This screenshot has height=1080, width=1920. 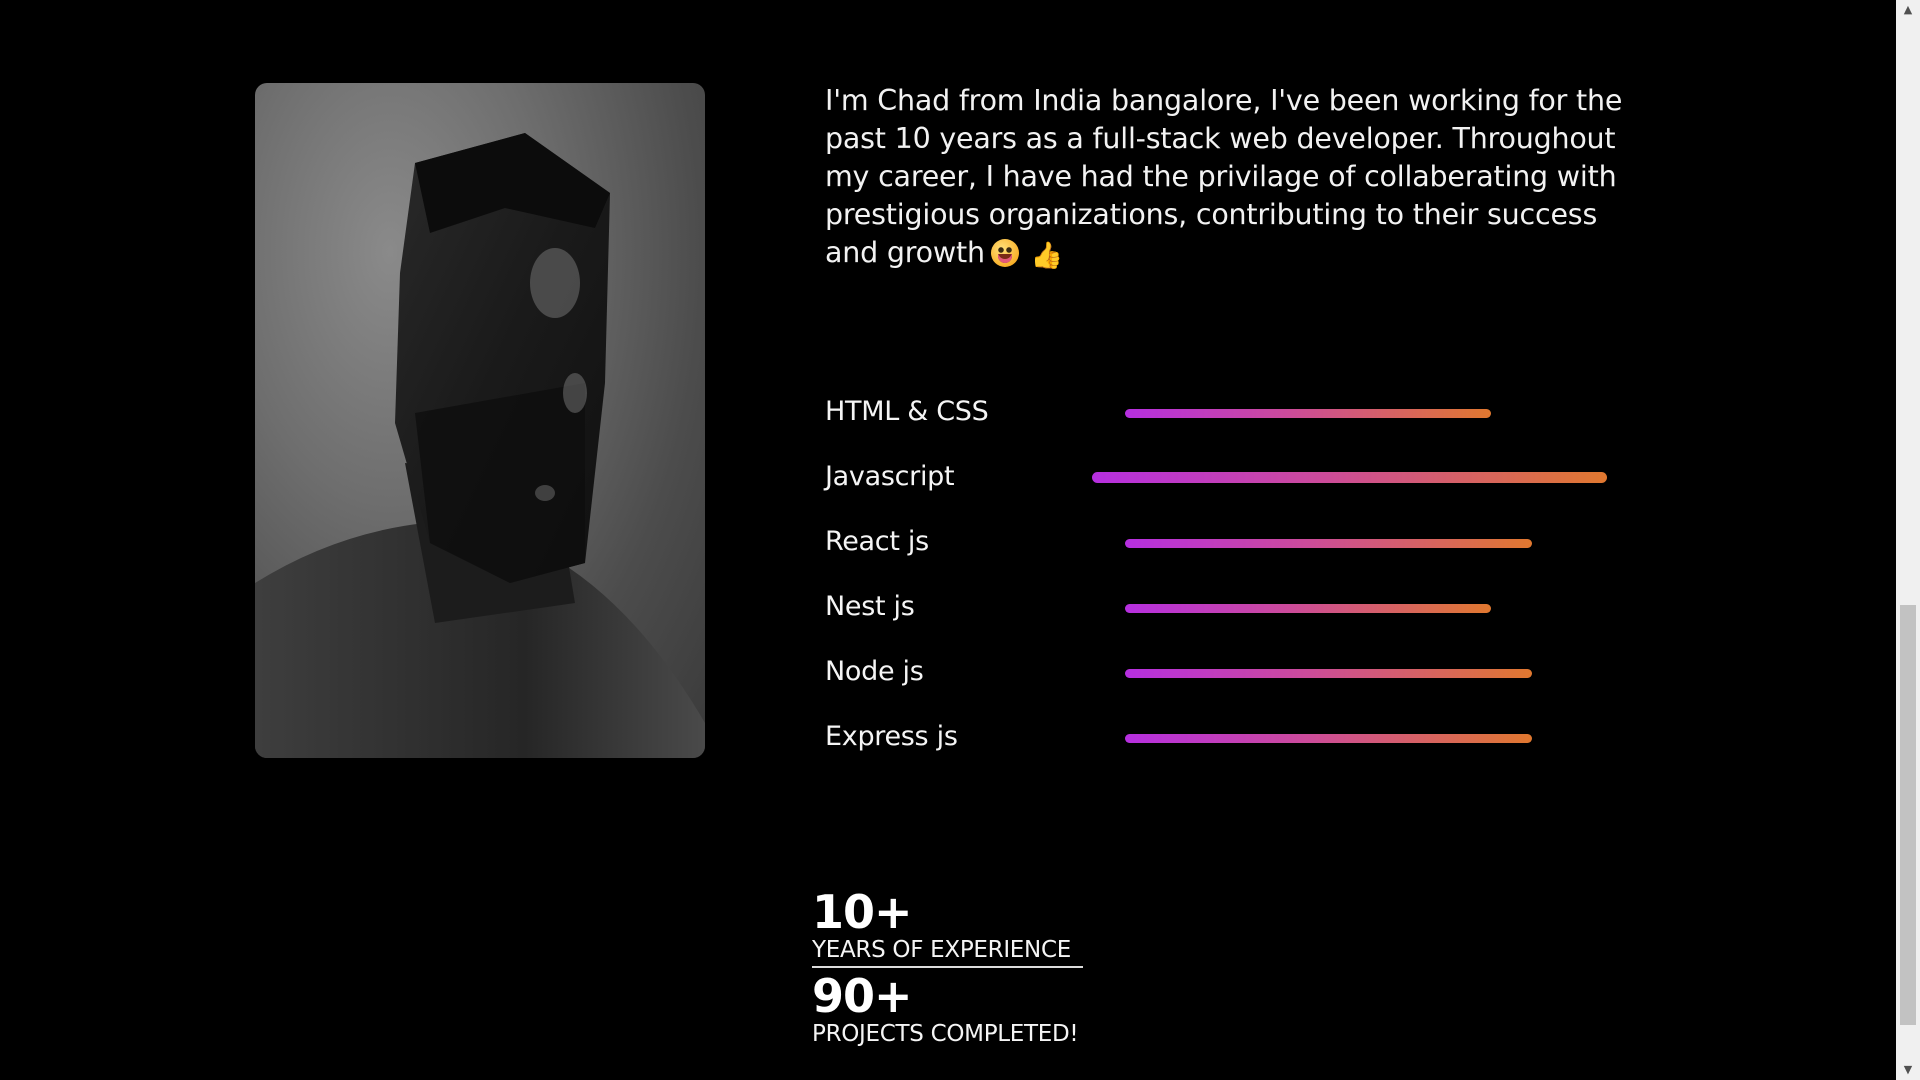 What do you see at coordinates (874, 671) in the screenshot?
I see `skill-label: Node js` at bounding box center [874, 671].